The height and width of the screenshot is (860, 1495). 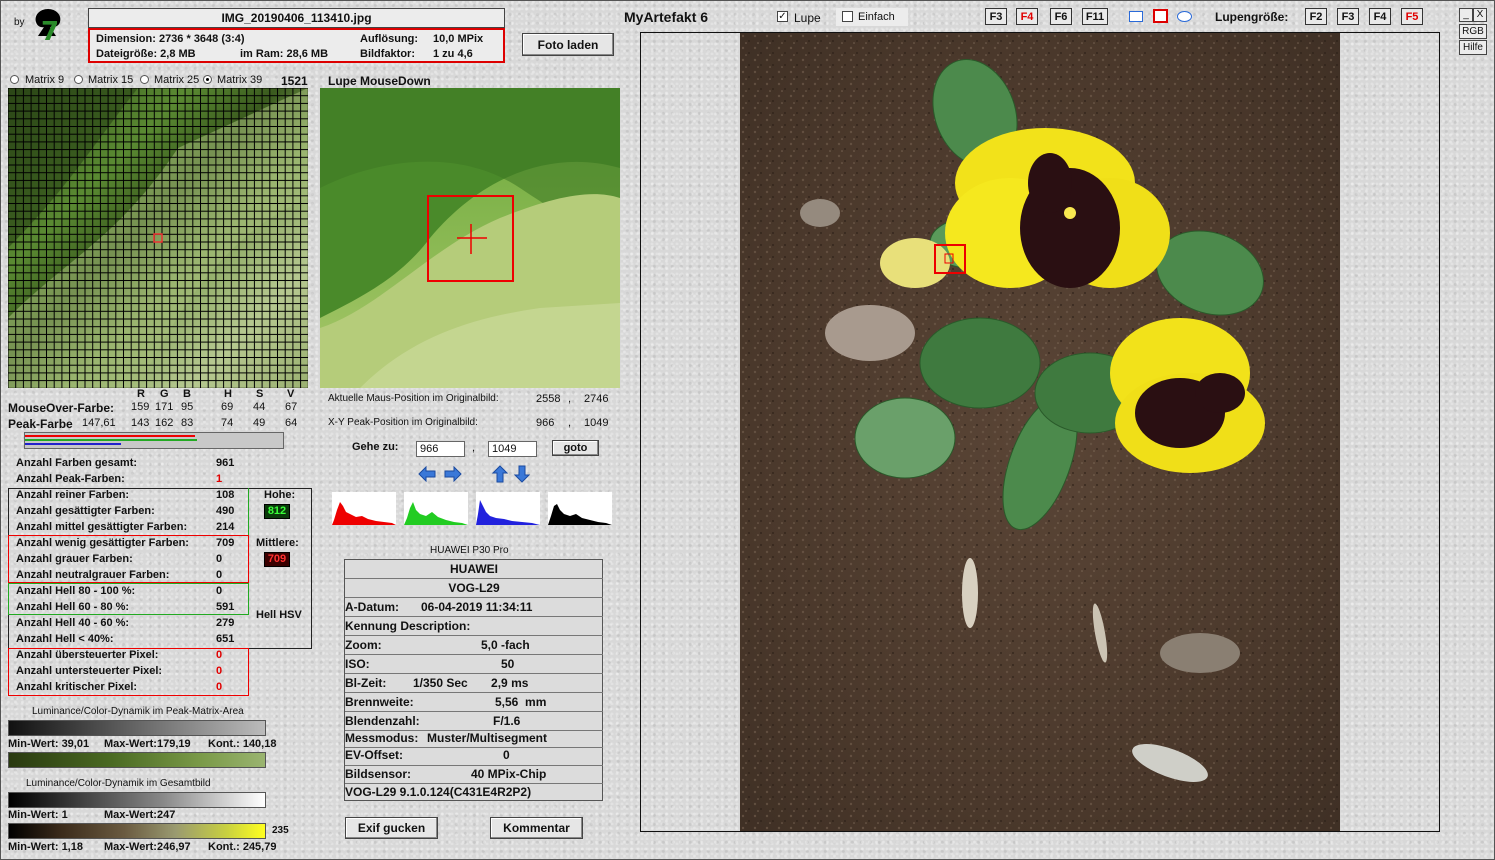 What do you see at coordinates (363, 645) in the screenshot?
I see `exif-label: Zoom:` at bounding box center [363, 645].